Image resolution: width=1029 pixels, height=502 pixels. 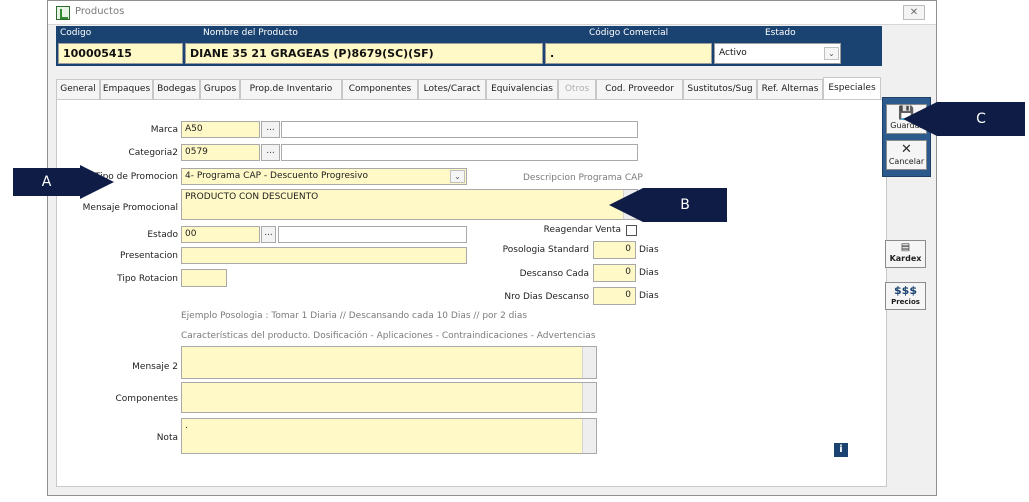 What do you see at coordinates (389, 436) in the screenshot?
I see `nota-field: .` at bounding box center [389, 436].